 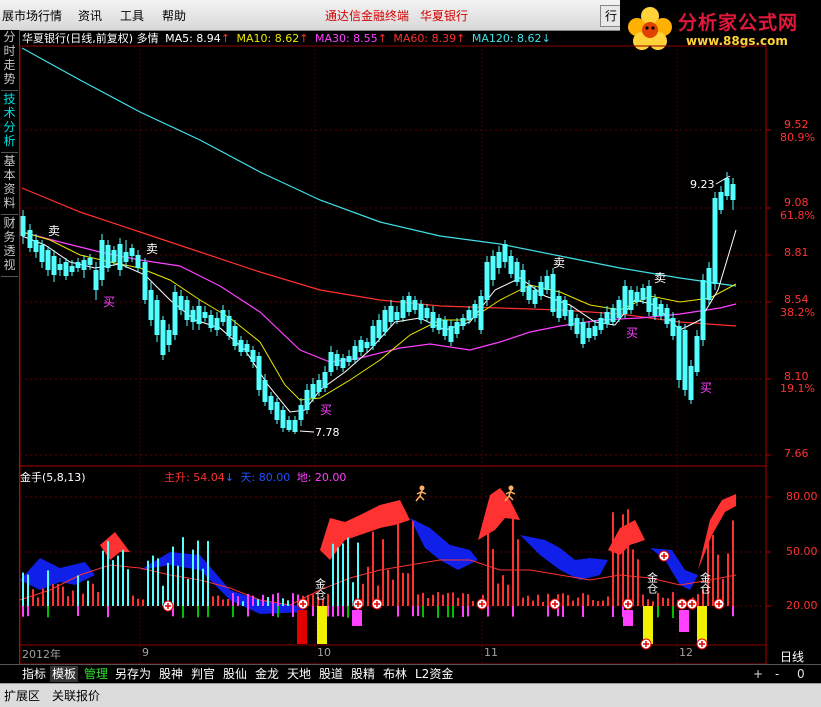 What do you see at coordinates (34, 674) in the screenshot?
I see `tab-indicator: 指标` at bounding box center [34, 674].